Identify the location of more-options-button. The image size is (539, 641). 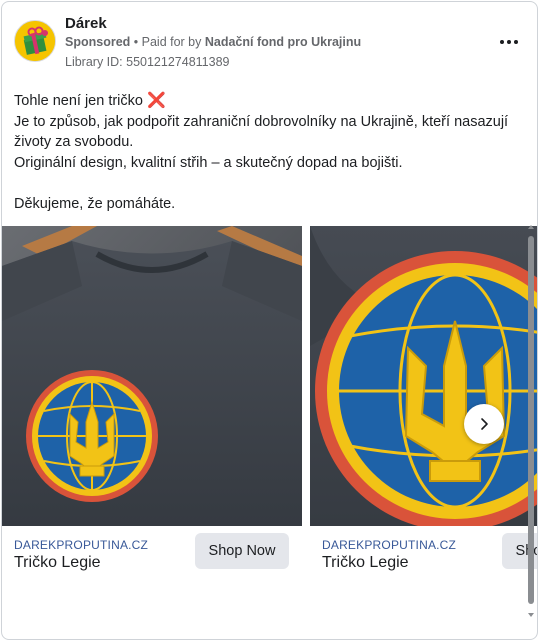
(509, 42).